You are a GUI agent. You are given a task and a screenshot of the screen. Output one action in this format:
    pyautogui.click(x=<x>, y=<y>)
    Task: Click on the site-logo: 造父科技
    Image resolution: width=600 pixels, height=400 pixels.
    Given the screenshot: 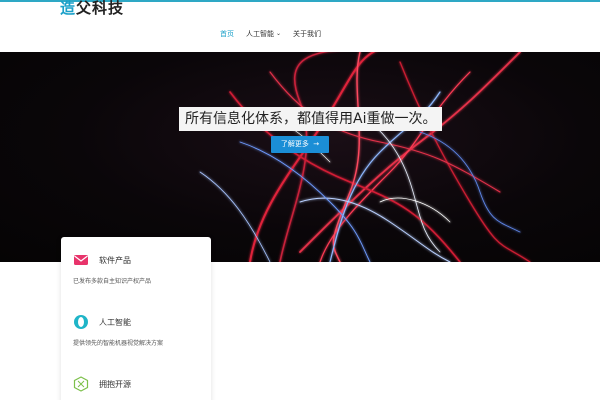 What is the action you would take?
    pyautogui.click(x=92, y=9)
    